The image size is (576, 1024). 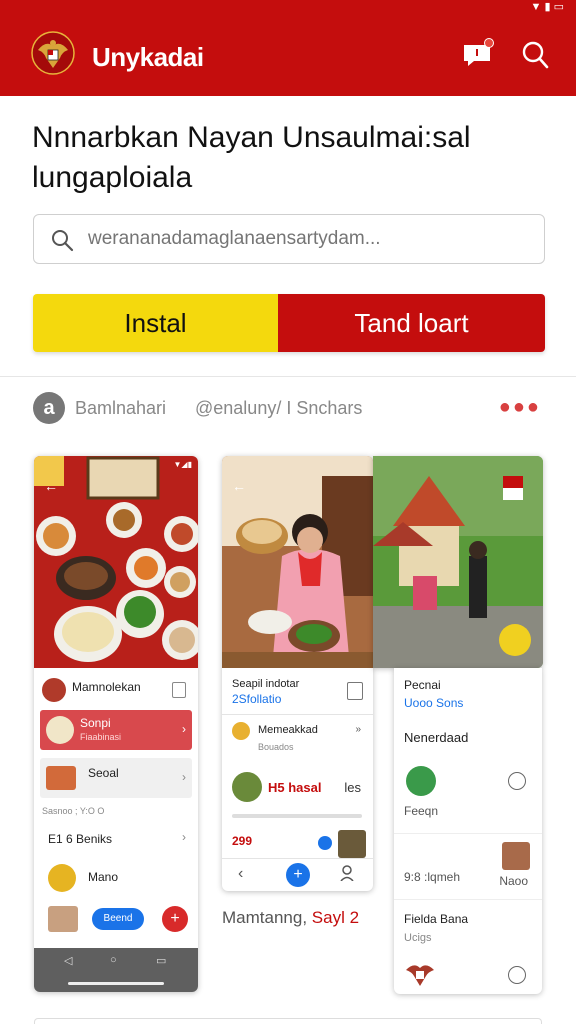 I want to click on list-header: Mamnolekan, so click(x=116, y=688).